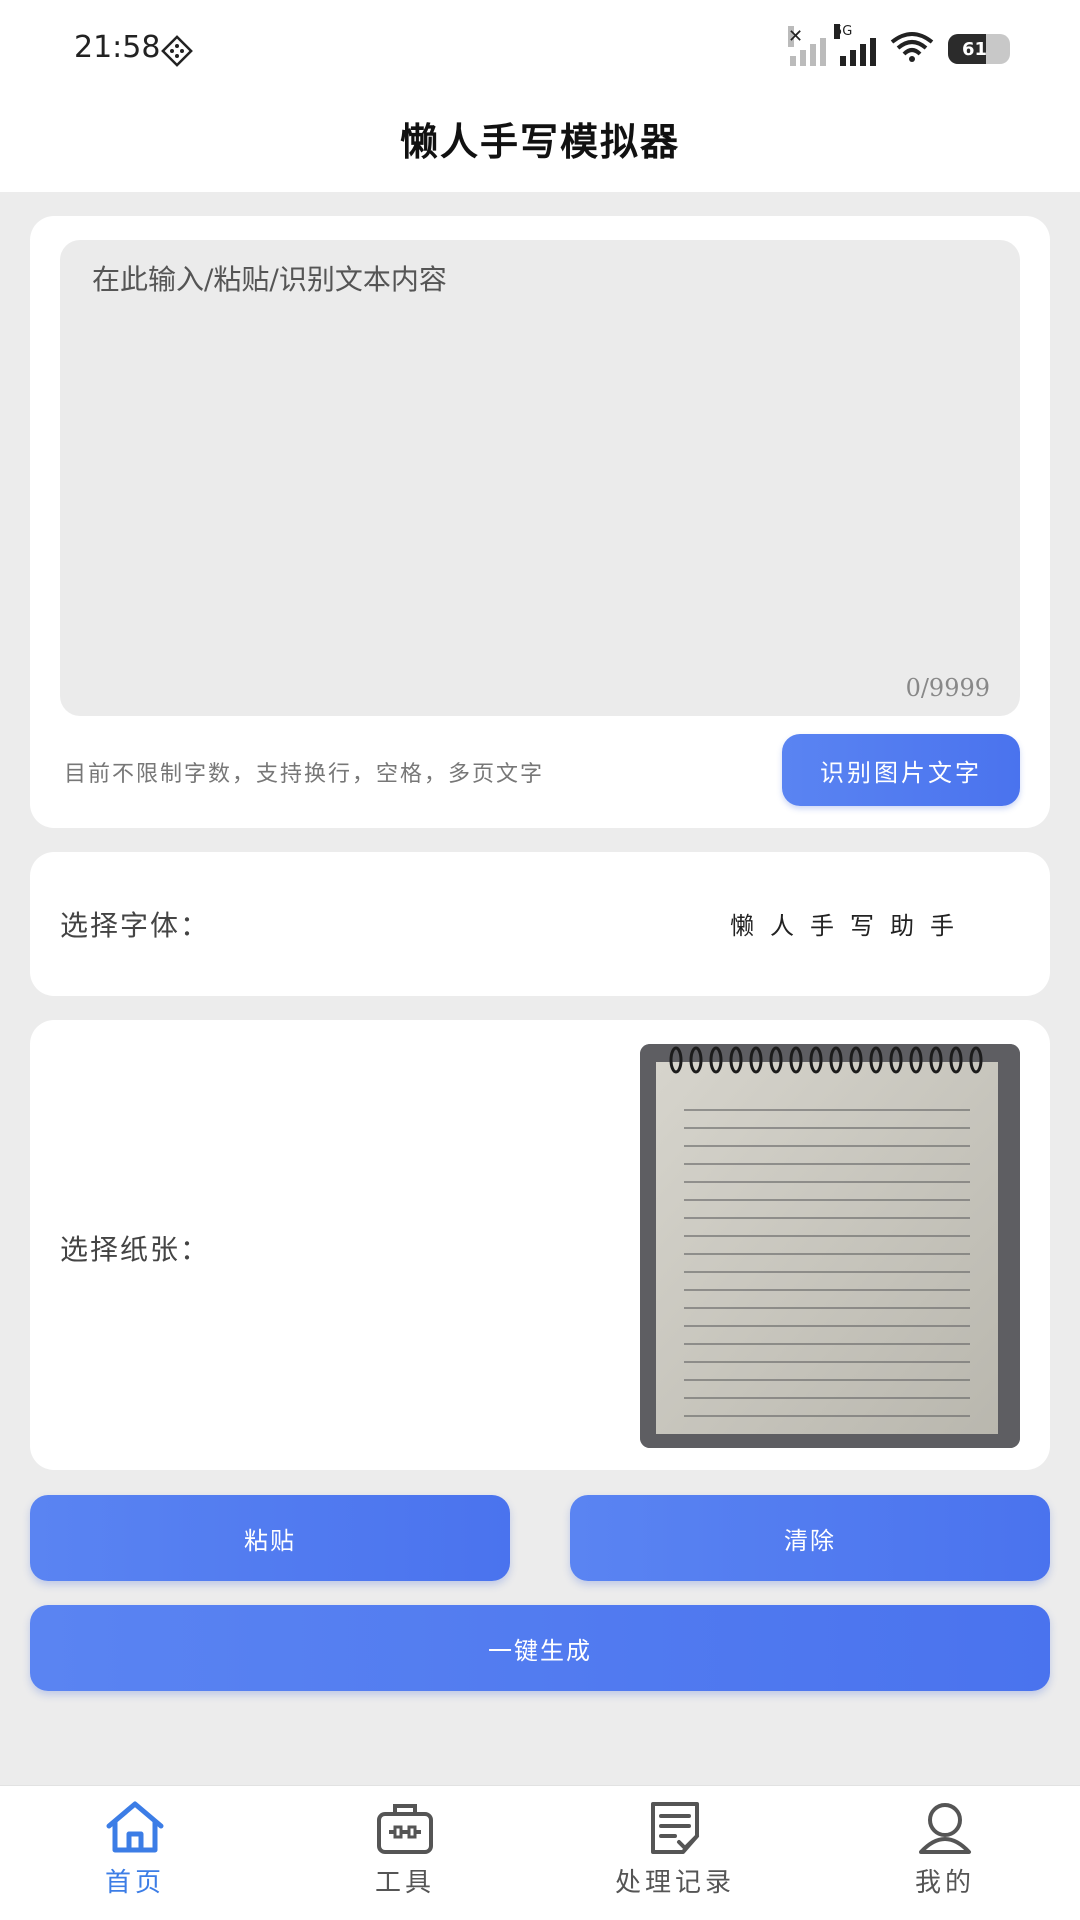 The image size is (1080, 1920). Describe the element at coordinates (901, 770) in the screenshot. I see `ocr-button: 识别图片文字` at that location.